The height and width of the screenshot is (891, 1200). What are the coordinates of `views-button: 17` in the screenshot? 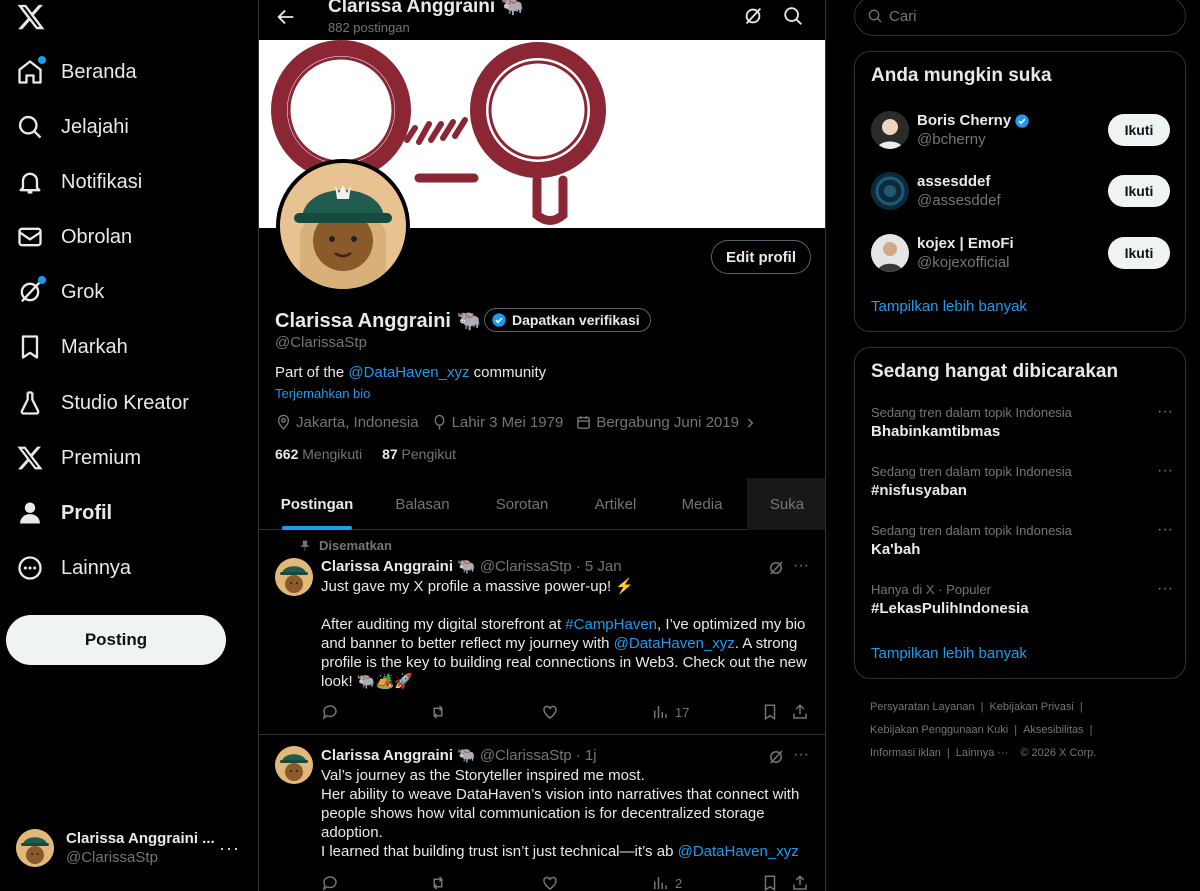 It's located at (670, 712).